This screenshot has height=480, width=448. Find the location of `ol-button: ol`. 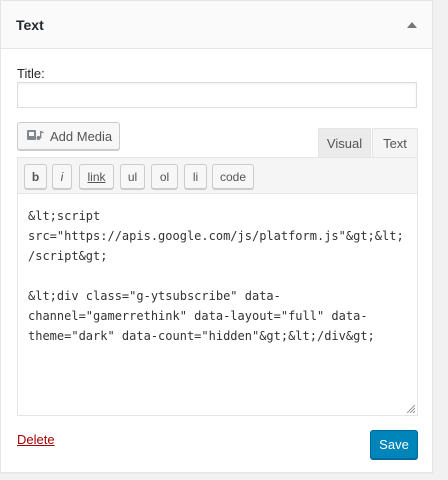

ol-button: ol is located at coordinates (164, 176).